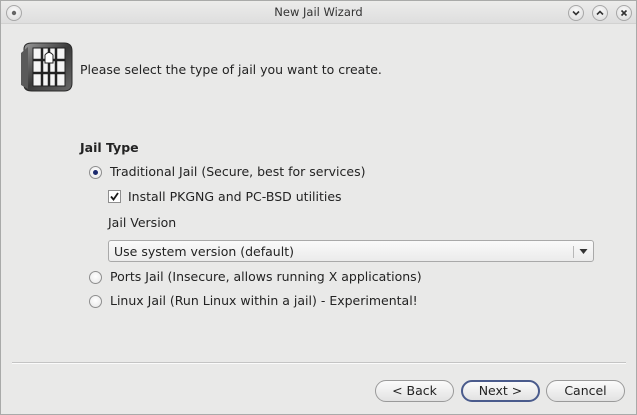  What do you see at coordinates (95, 172) in the screenshot?
I see `traditional-jail-radio` at bounding box center [95, 172].